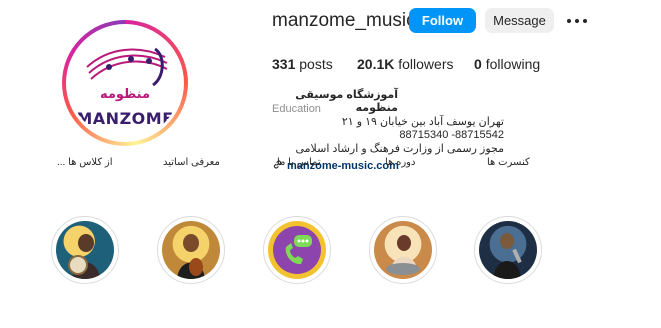  What do you see at coordinates (299, 162) in the screenshot?
I see `highlight-contact-label: تماس با ما` at bounding box center [299, 162].